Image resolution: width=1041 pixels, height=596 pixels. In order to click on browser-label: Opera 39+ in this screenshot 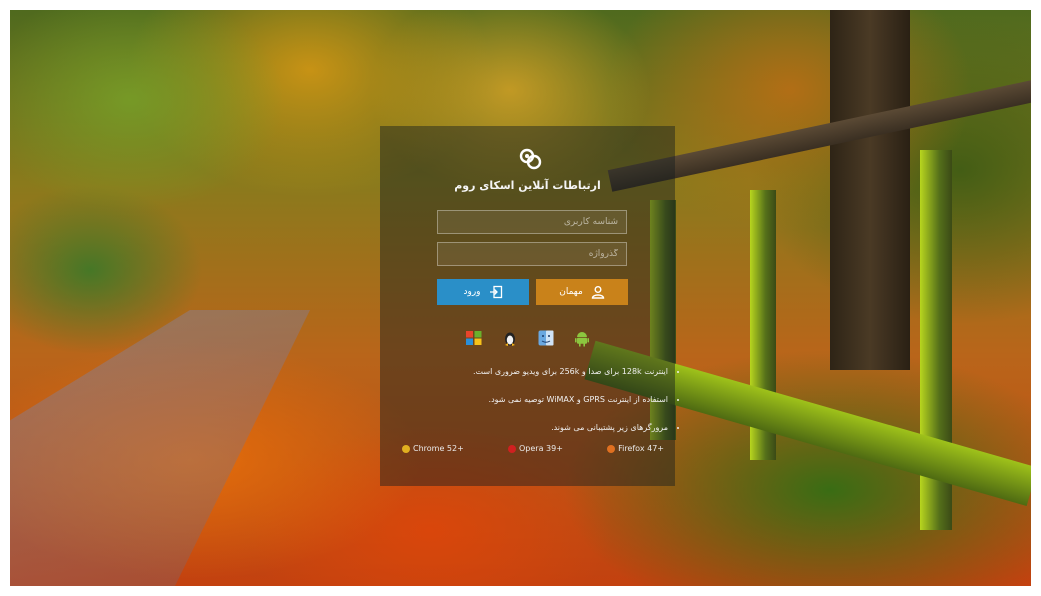, I will do `click(540, 448)`.